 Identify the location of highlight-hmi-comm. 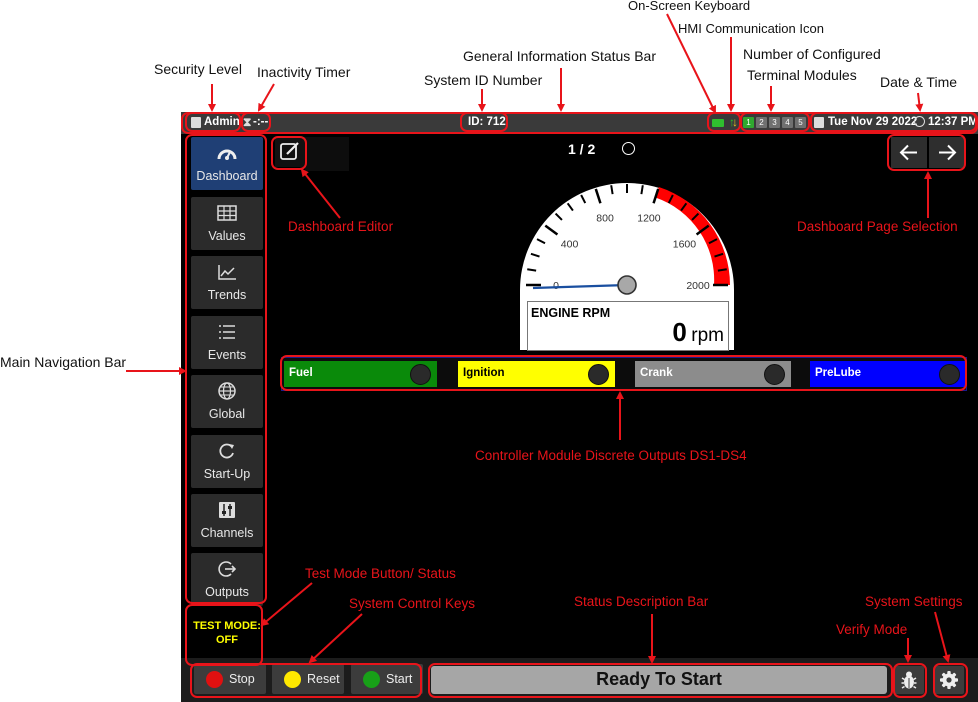
(724, 122).